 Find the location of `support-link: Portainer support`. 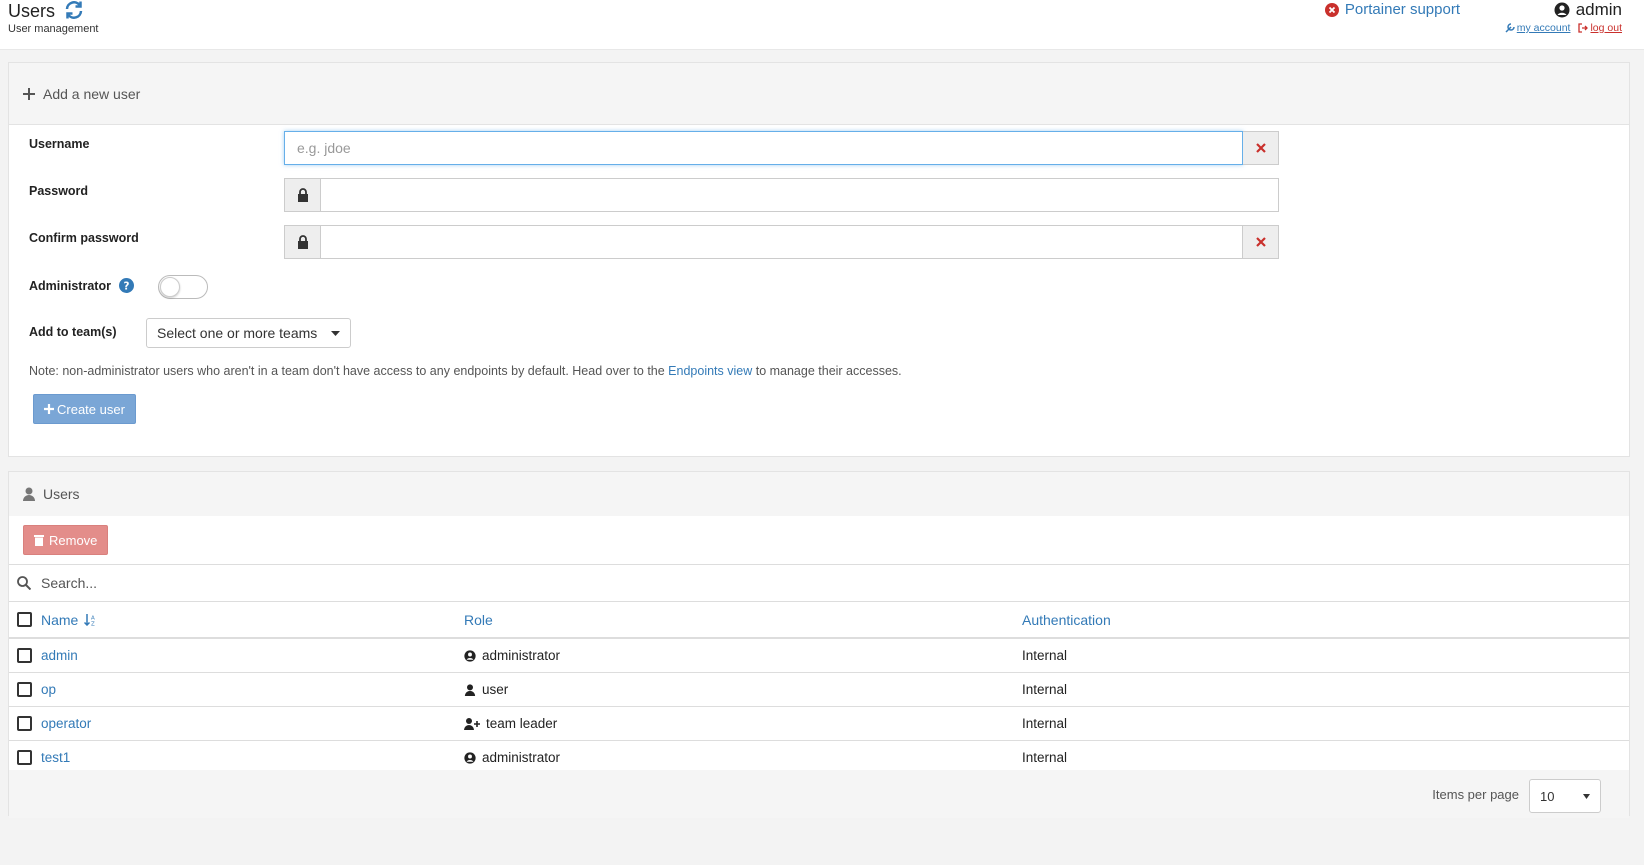

support-link: Portainer support is located at coordinates (1392, 10).